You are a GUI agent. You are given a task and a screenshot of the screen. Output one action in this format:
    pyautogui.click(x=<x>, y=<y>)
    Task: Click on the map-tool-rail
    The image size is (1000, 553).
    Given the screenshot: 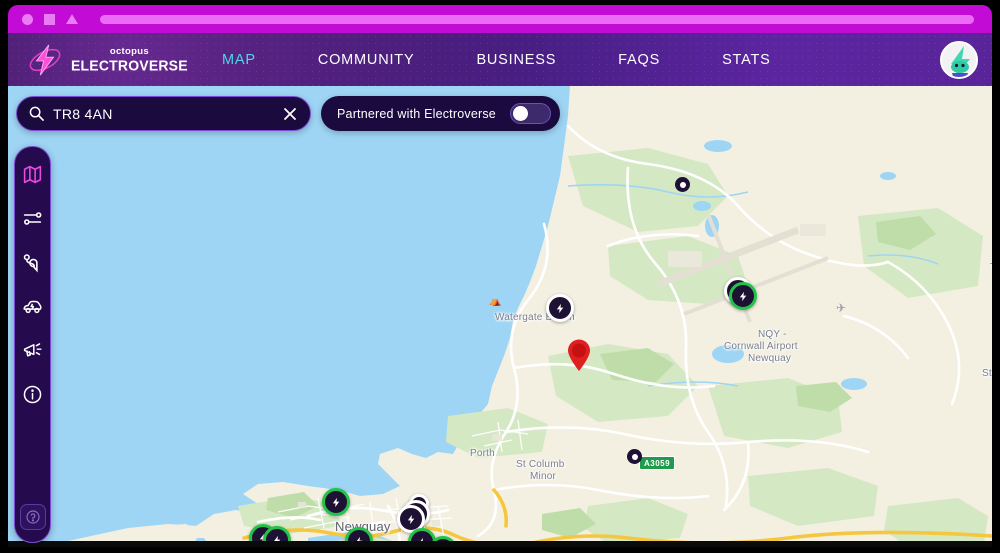 What is the action you would take?
    pyautogui.click(x=32, y=344)
    